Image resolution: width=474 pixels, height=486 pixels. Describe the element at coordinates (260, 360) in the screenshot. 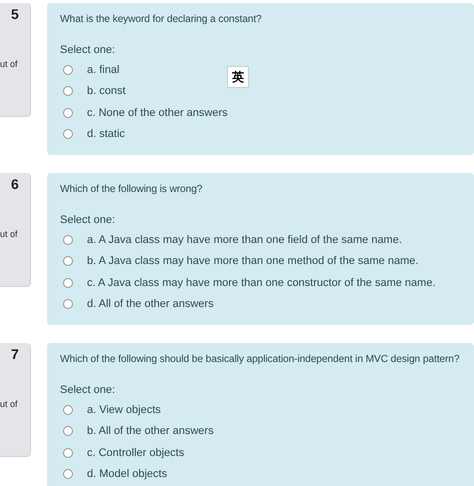

I see `question-text: Which of the following should be basically application-independent in MVC design pattern?` at that location.